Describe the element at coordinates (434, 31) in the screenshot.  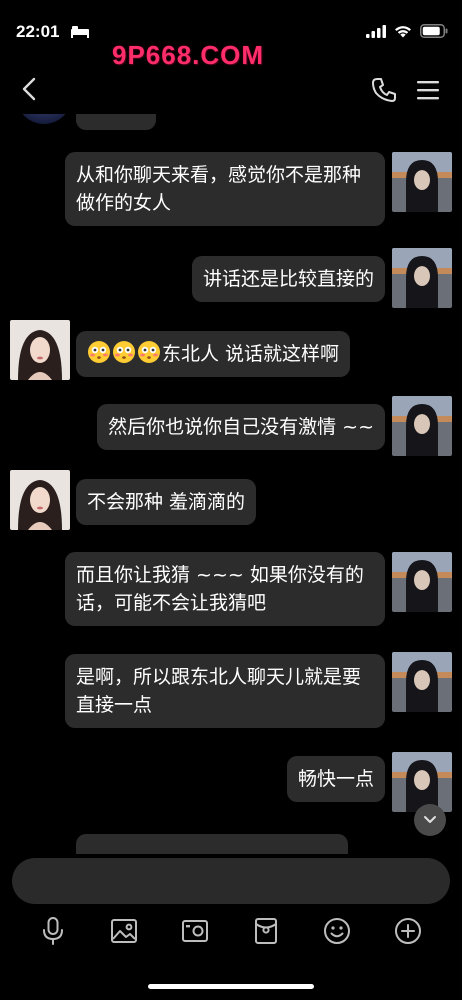
I see `battery-icon` at that location.